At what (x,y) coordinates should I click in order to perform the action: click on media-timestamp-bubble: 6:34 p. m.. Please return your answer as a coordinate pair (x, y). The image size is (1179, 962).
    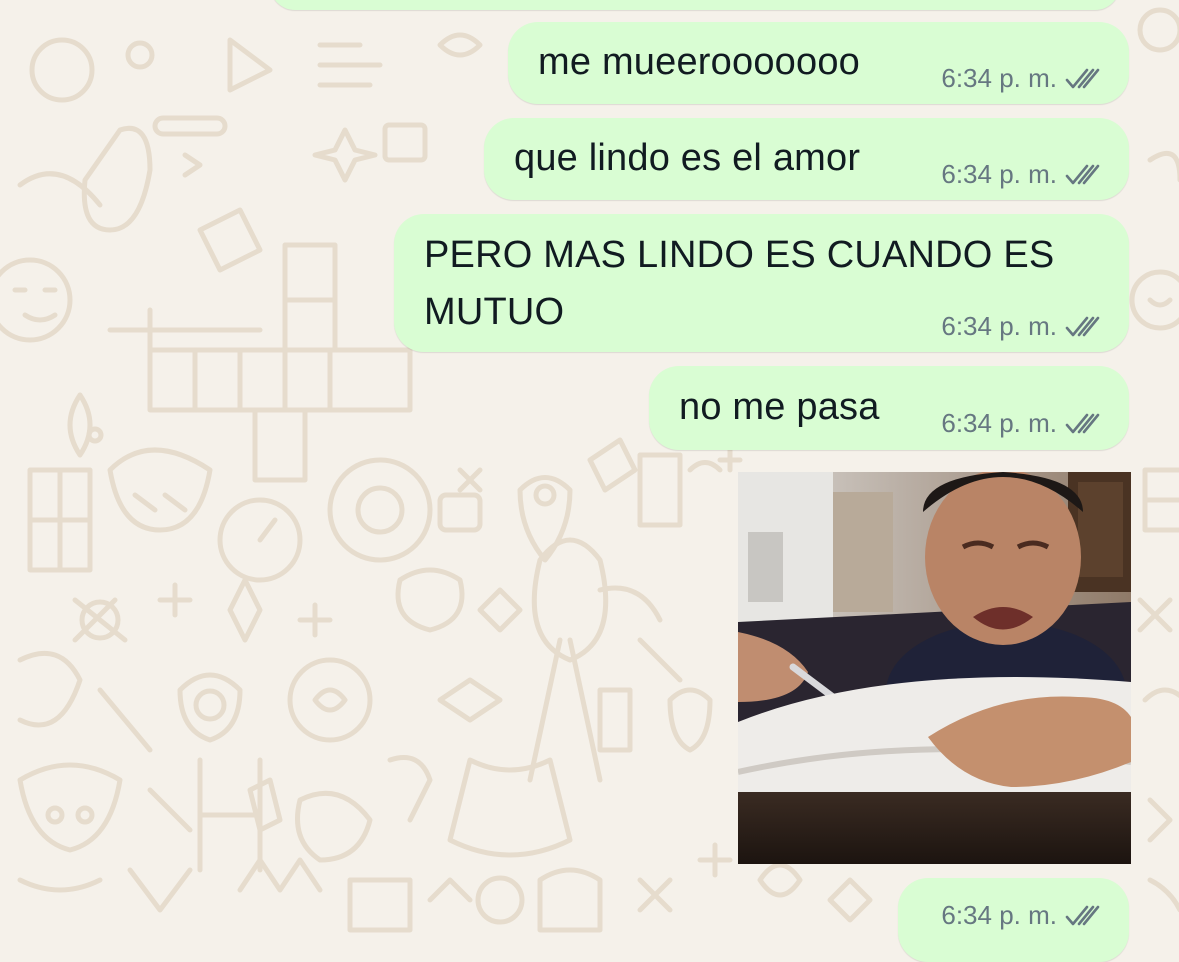
    Looking at the image, I should click on (1013, 920).